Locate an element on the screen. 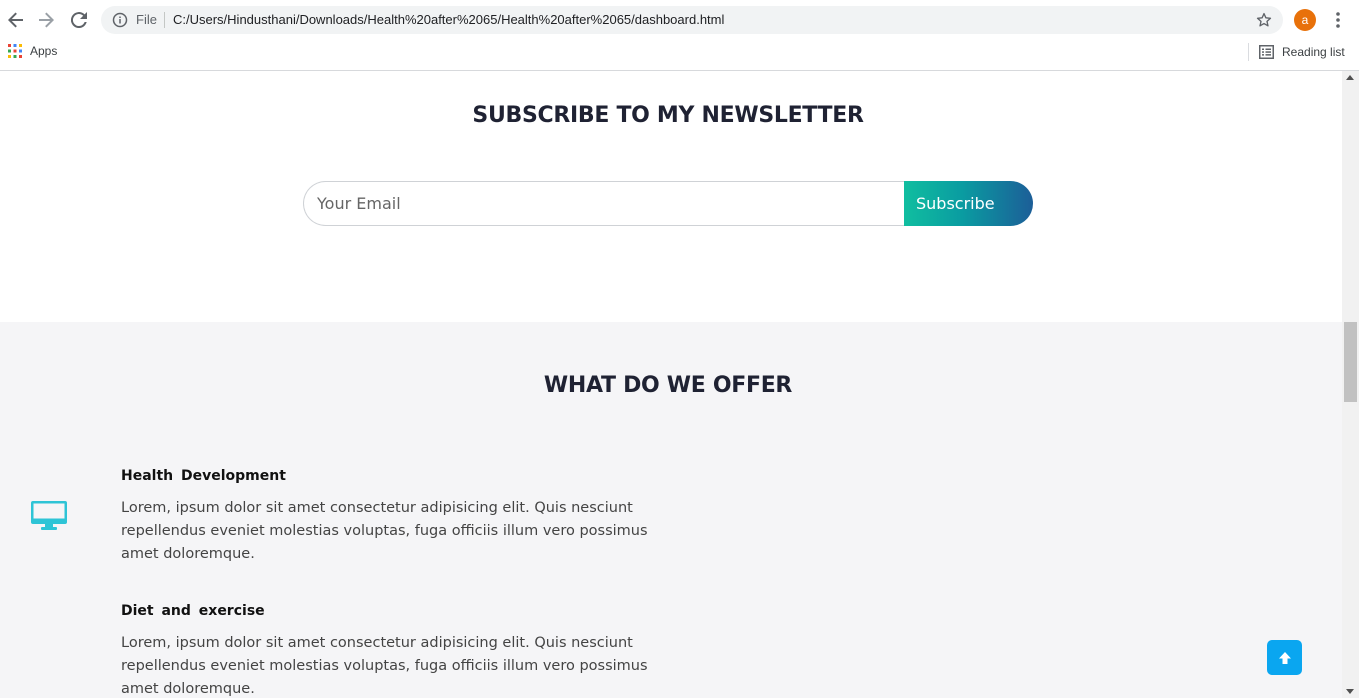 The image size is (1359, 698). back-button is located at coordinates (16, 20).